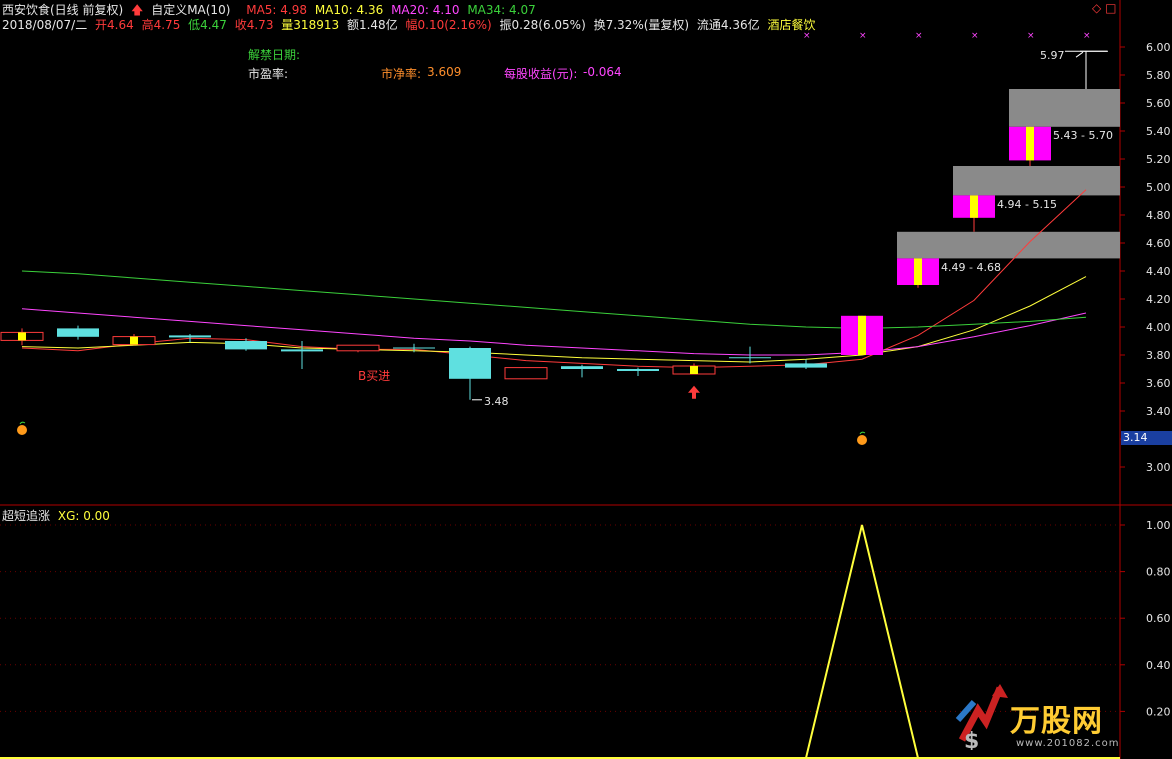 The image size is (1172, 759). Describe the element at coordinates (401, 74) in the screenshot. I see `pb-label: 市净率:` at that location.